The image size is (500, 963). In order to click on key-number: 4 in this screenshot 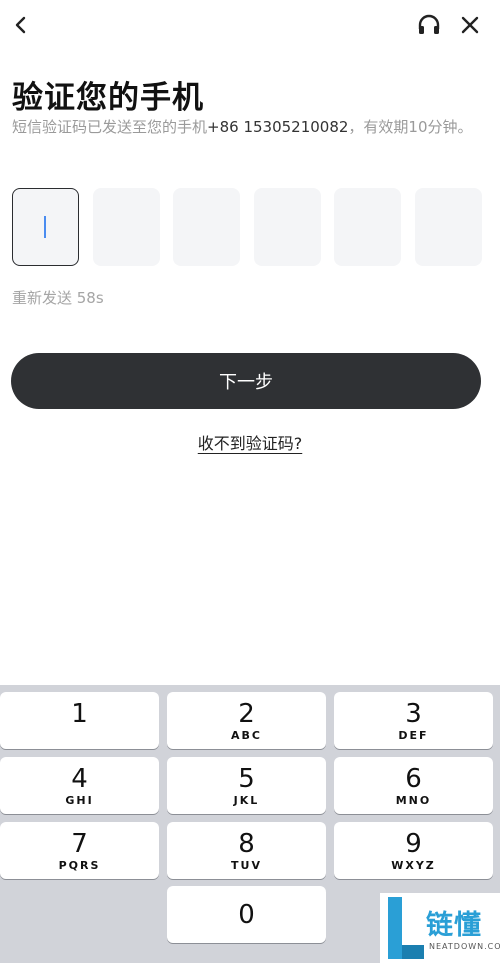, I will do `click(79, 778)`.